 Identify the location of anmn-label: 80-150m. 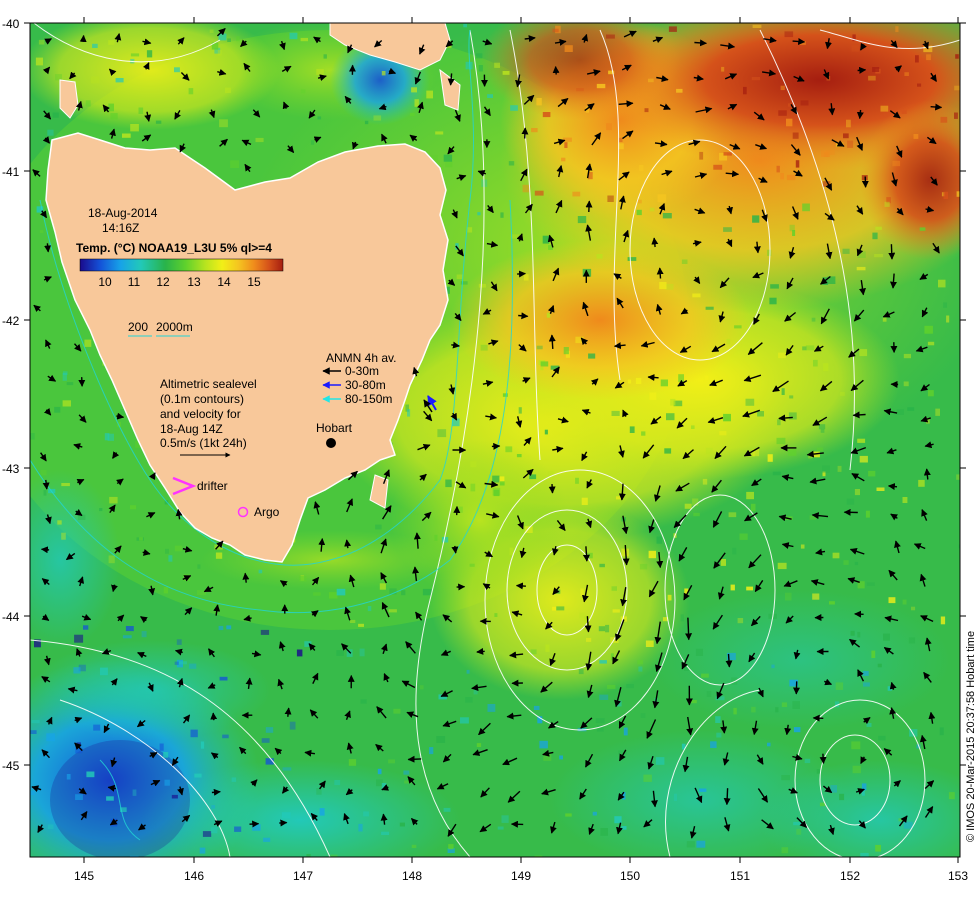
(368, 399).